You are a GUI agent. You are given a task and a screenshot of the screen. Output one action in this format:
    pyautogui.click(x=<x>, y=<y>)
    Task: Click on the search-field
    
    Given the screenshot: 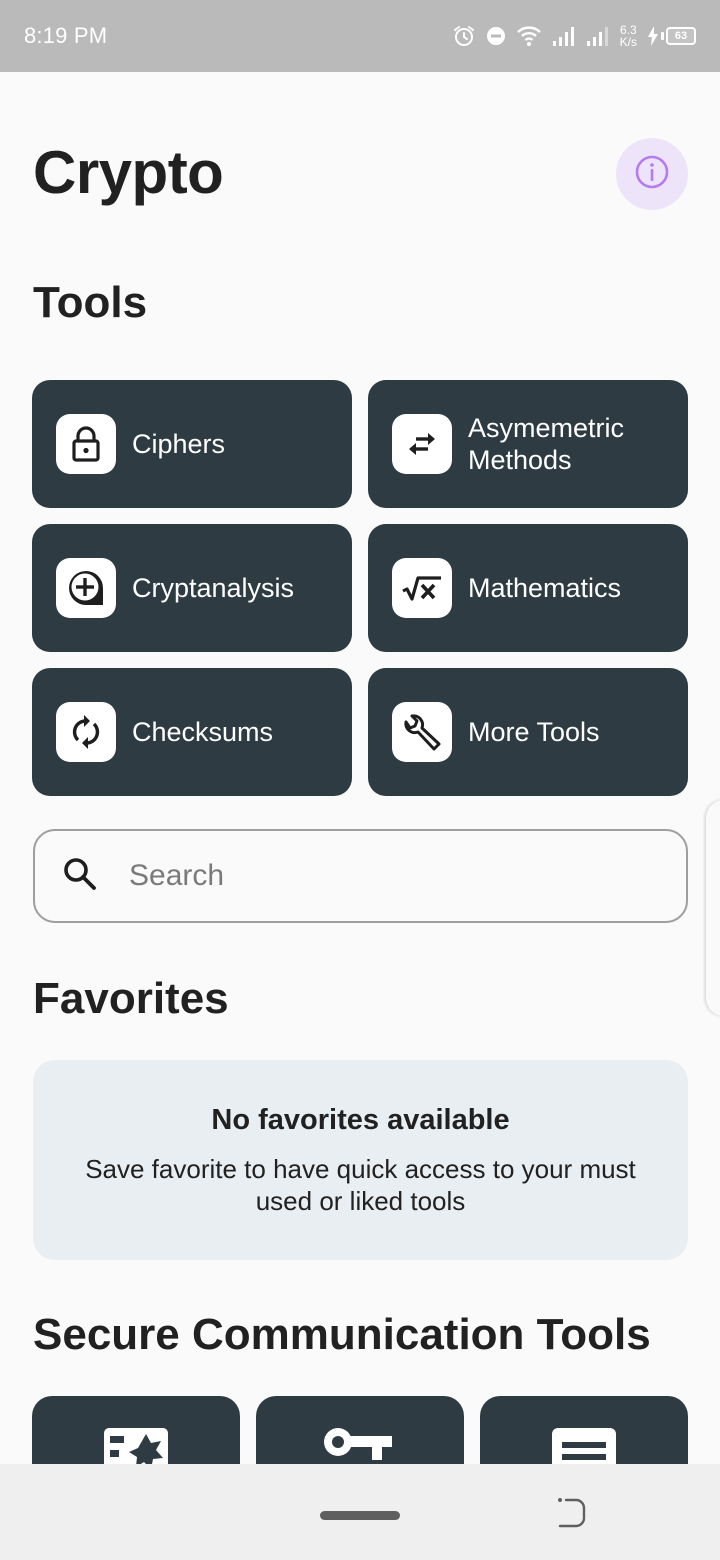 What is the action you would take?
    pyautogui.click(x=360, y=876)
    